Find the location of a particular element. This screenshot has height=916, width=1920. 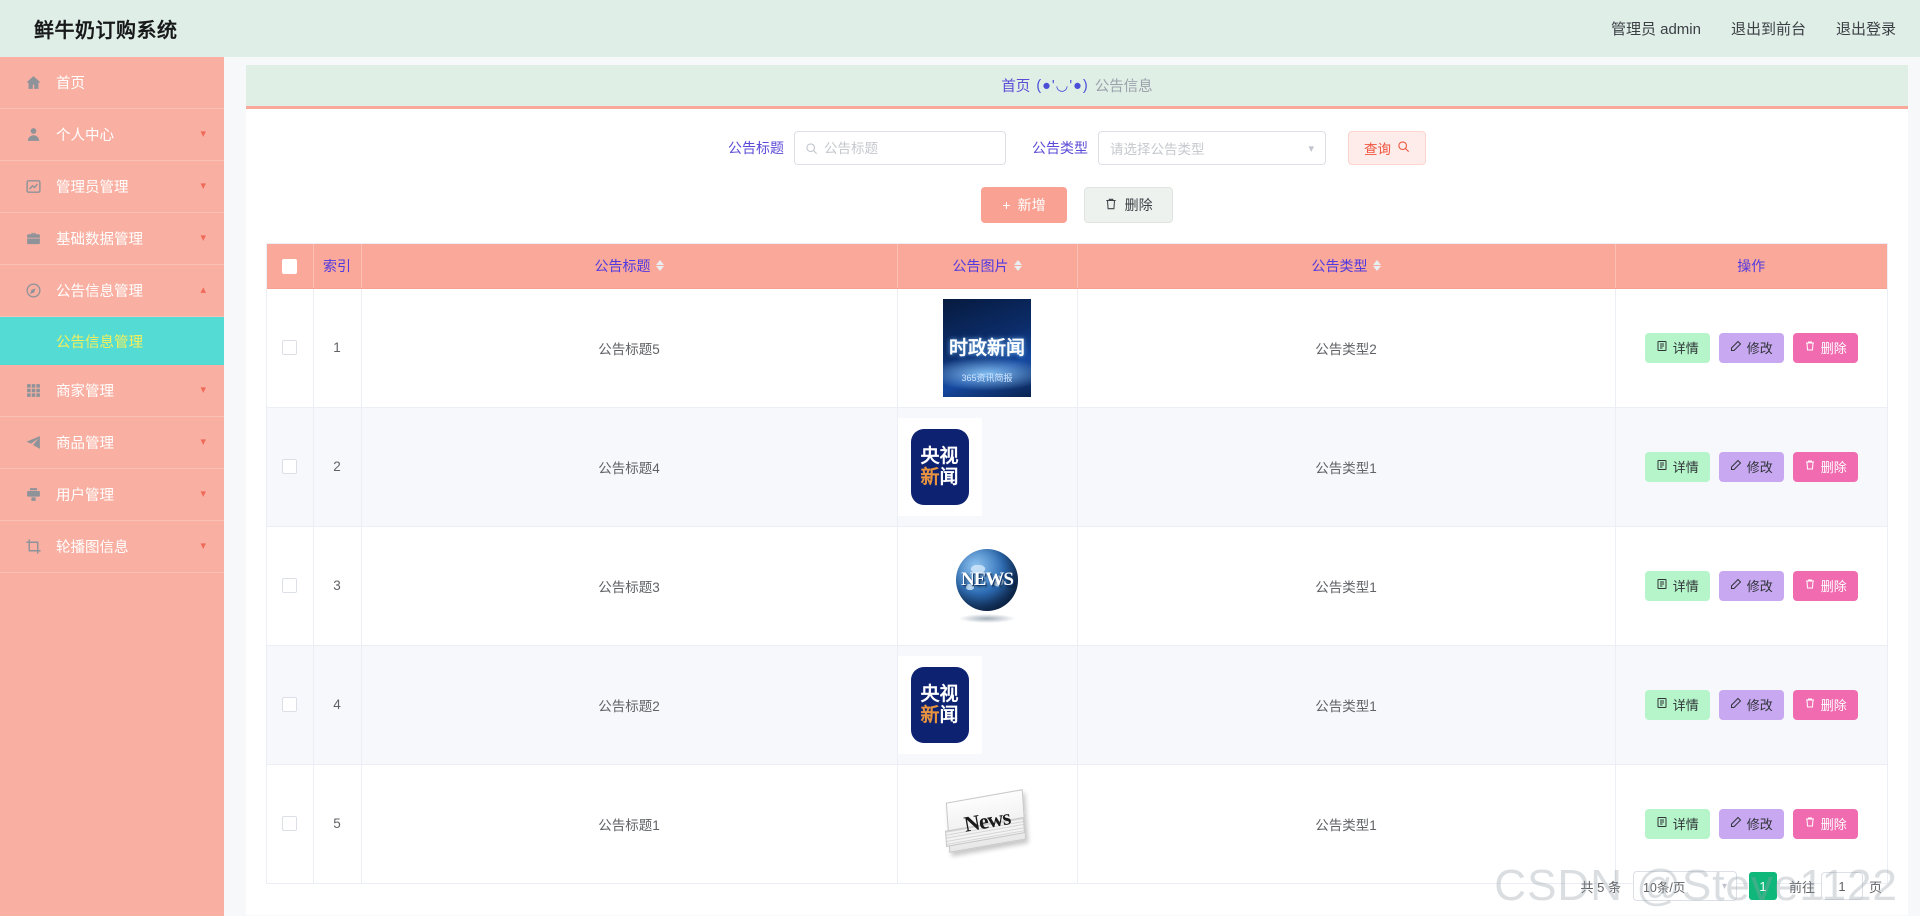

logout-link: 退出登录 is located at coordinates (1866, 28).